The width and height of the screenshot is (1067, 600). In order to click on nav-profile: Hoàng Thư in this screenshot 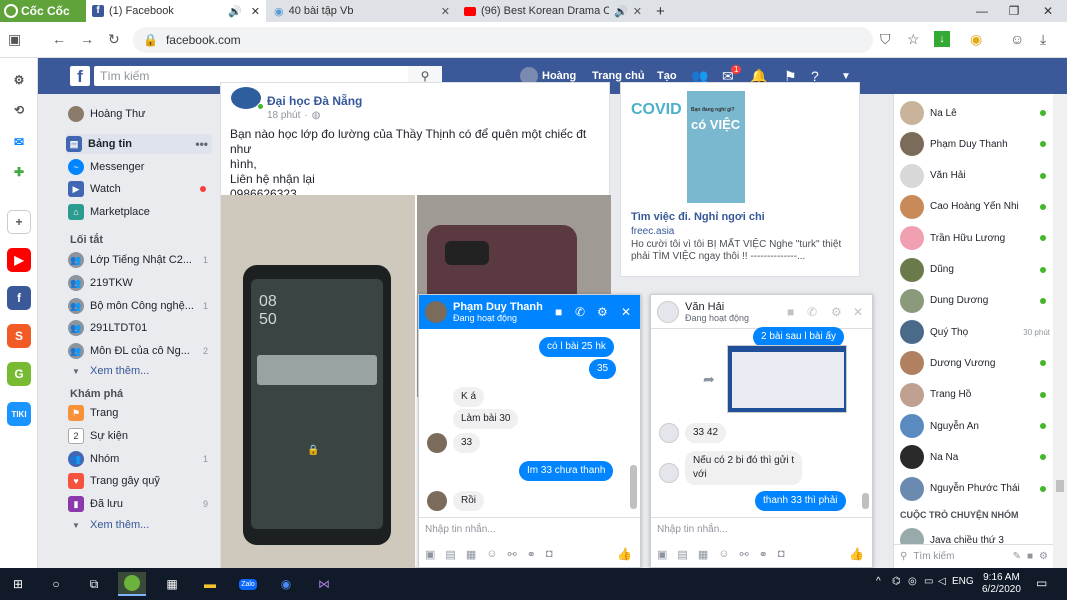, I will do `click(143, 114)`.